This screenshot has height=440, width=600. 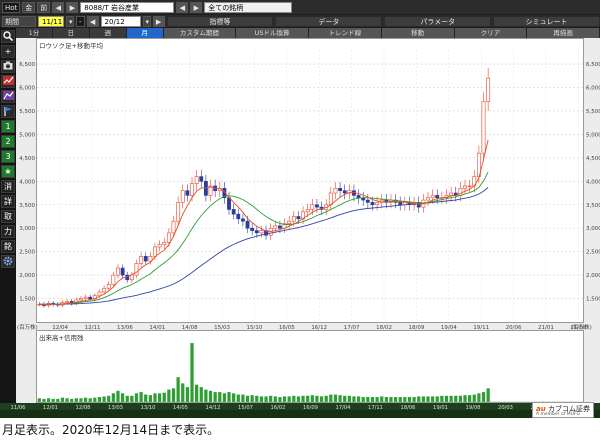 What do you see at coordinates (61, 338) in the screenshot?
I see `volume-title: 出来高+信用残` at bounding box center [61, 338].